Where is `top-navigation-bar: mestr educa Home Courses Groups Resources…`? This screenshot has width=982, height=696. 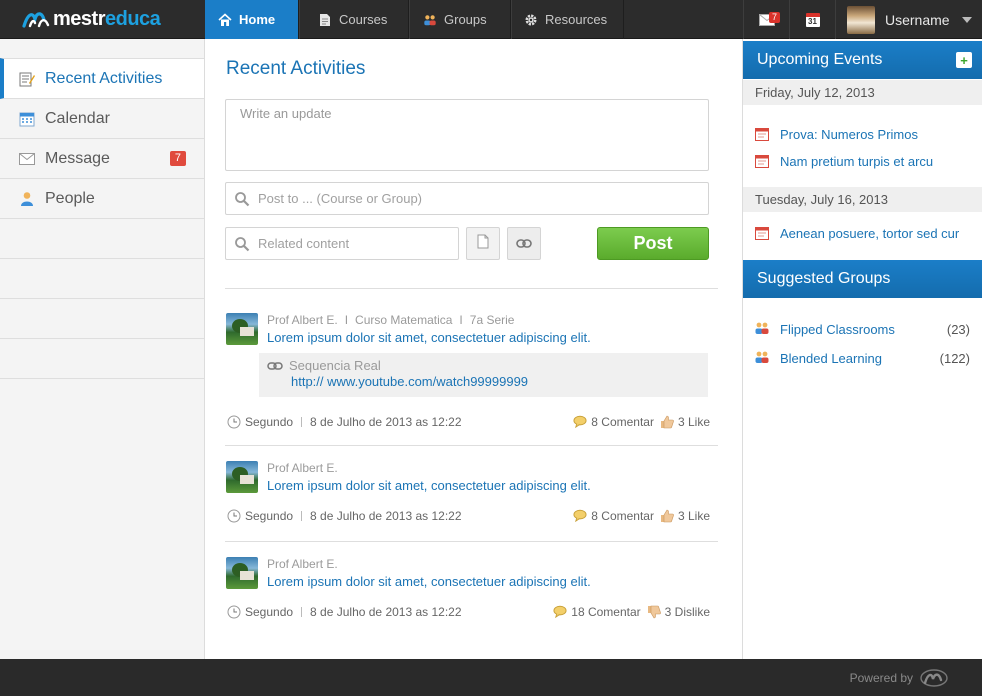 top-navigation-bar: mestr educa Home Courses Groups Resources… is located at coordinates (491, 19).